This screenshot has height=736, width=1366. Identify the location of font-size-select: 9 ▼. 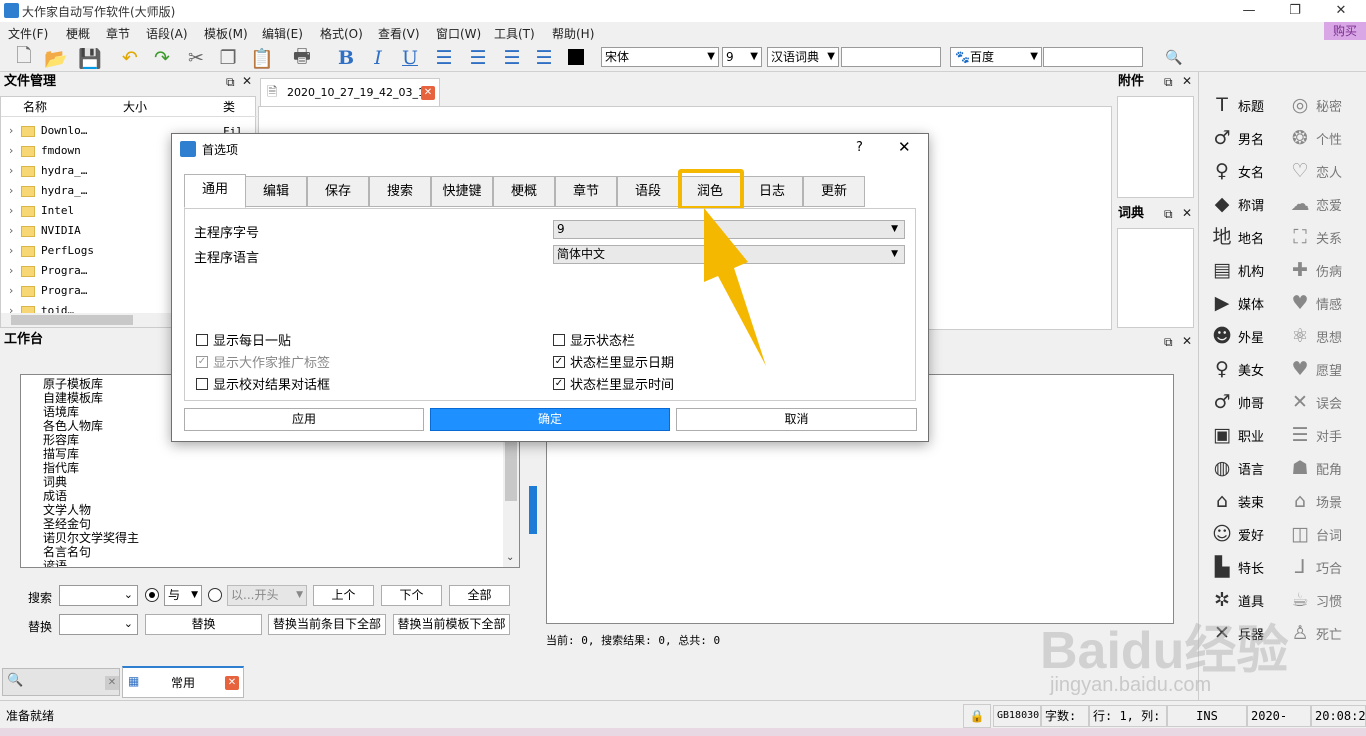
(742, 57).